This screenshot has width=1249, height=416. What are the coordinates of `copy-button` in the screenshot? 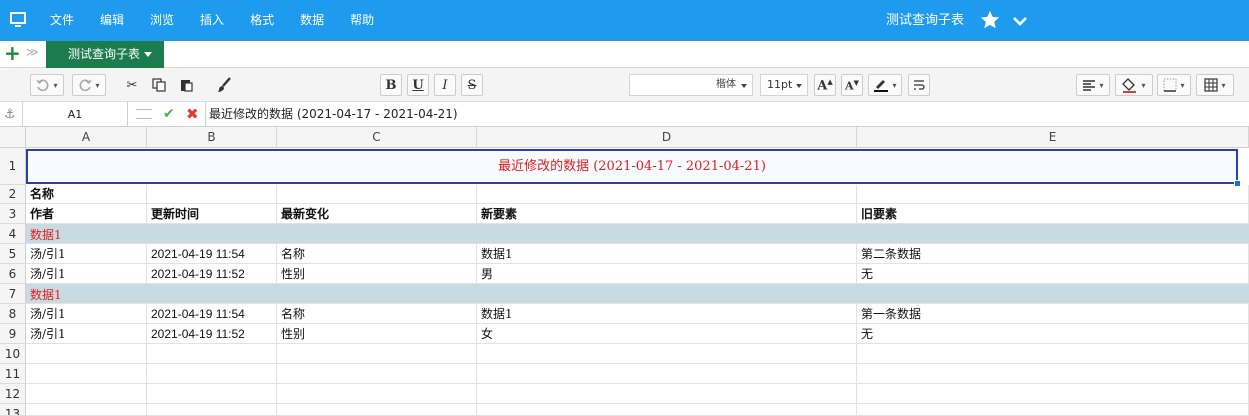 It's located at (159, 85).